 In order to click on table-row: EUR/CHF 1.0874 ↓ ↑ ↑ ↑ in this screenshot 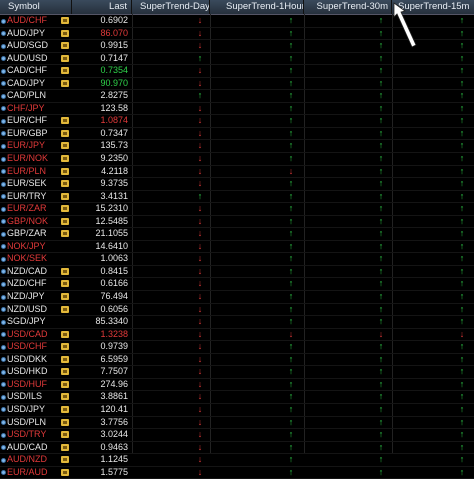, I will do `click(237, 121)`.